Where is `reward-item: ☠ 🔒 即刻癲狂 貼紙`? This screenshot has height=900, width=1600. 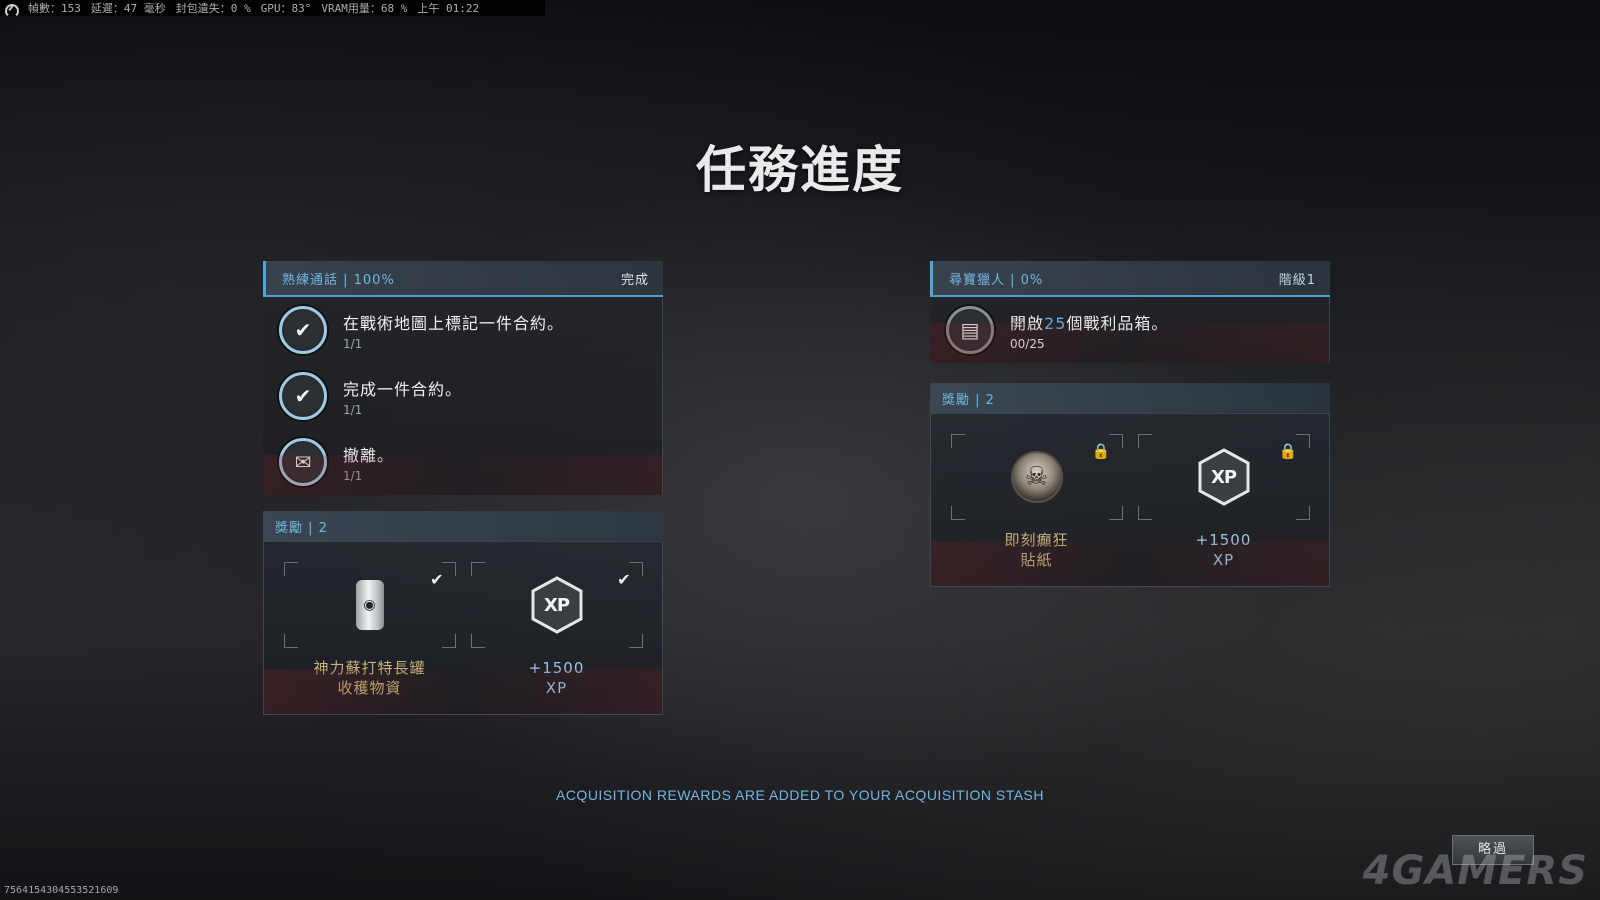 reward-item: ☠ 🔒 即刻癲狂 貼紙 is located at coordinates (1036, 502).